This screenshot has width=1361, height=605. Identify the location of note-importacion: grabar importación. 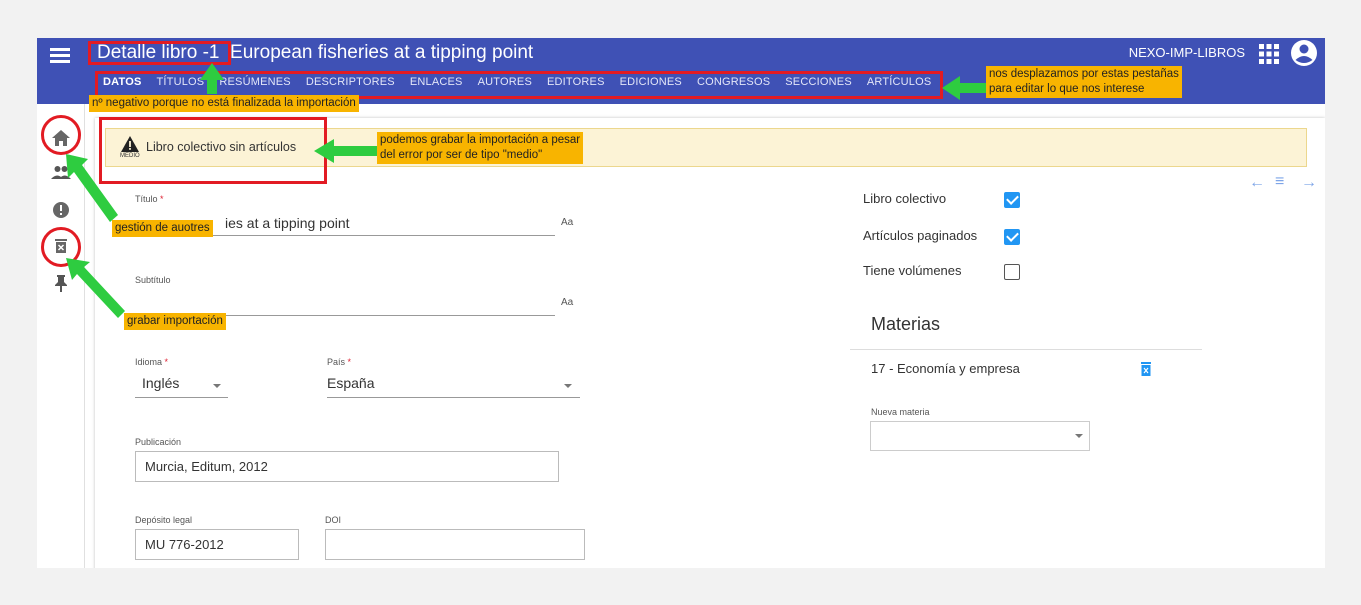
(175, 321).